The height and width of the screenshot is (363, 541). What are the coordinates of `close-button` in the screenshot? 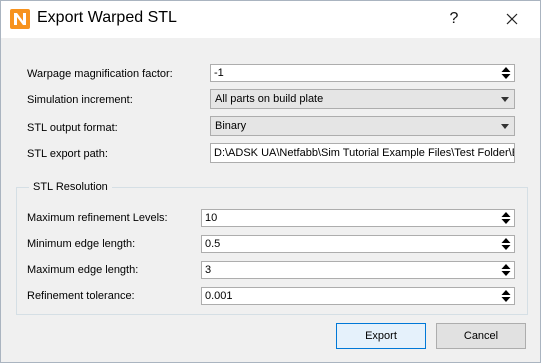 It's located at (512, 19).